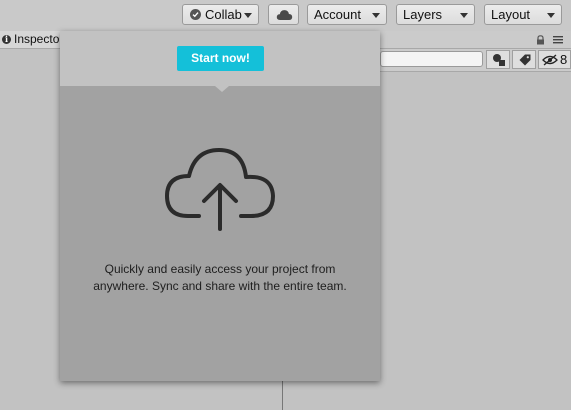 Image resolution: width=571 pixels, height=410 pixels. I want to click on layers-dropdown: Layers, so click(435, 14).